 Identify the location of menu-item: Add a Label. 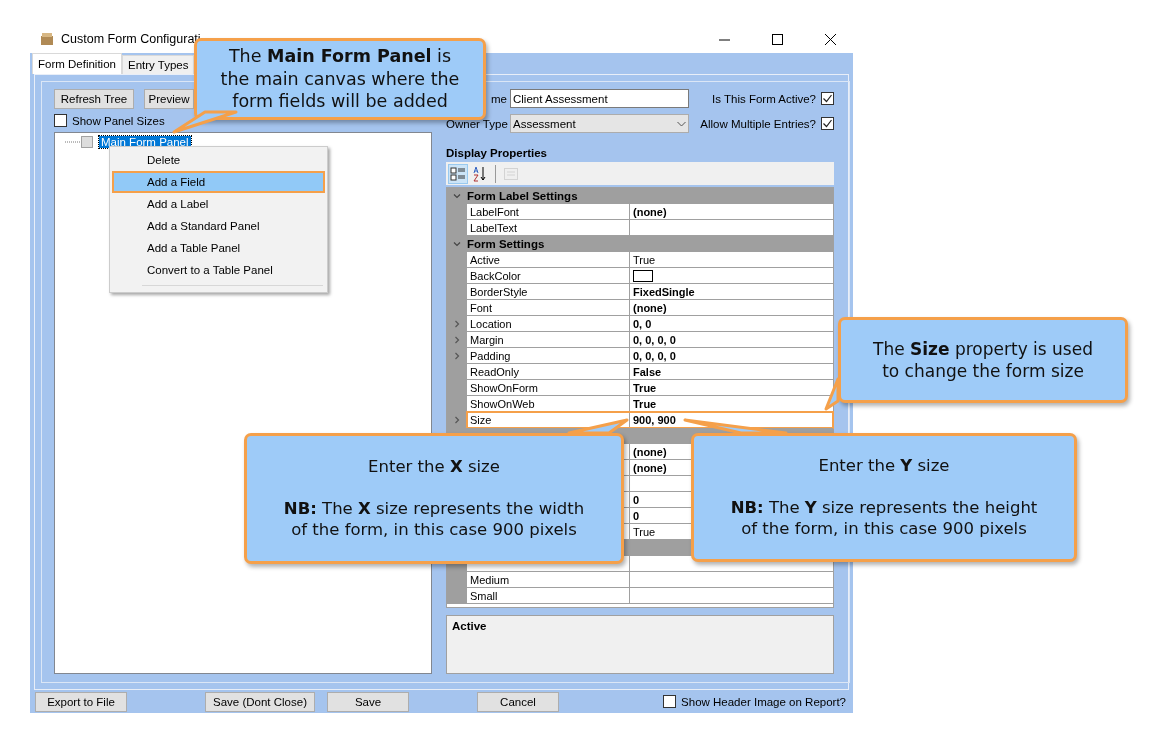
(218, 204).